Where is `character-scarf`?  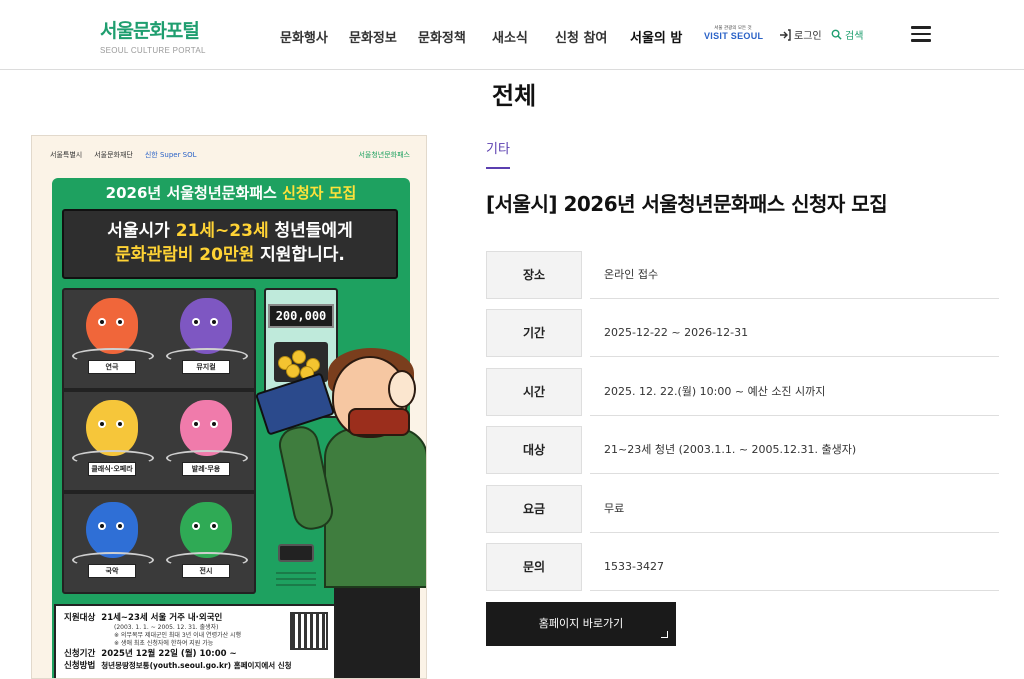 character-scarf is located at coordinates (379, 422).